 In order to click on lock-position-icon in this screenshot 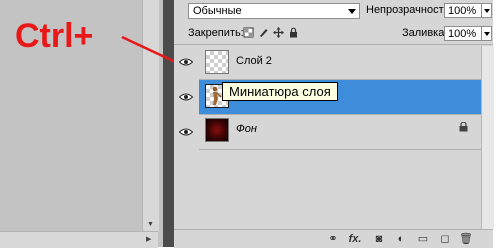, I will do `click(278, 32)`.